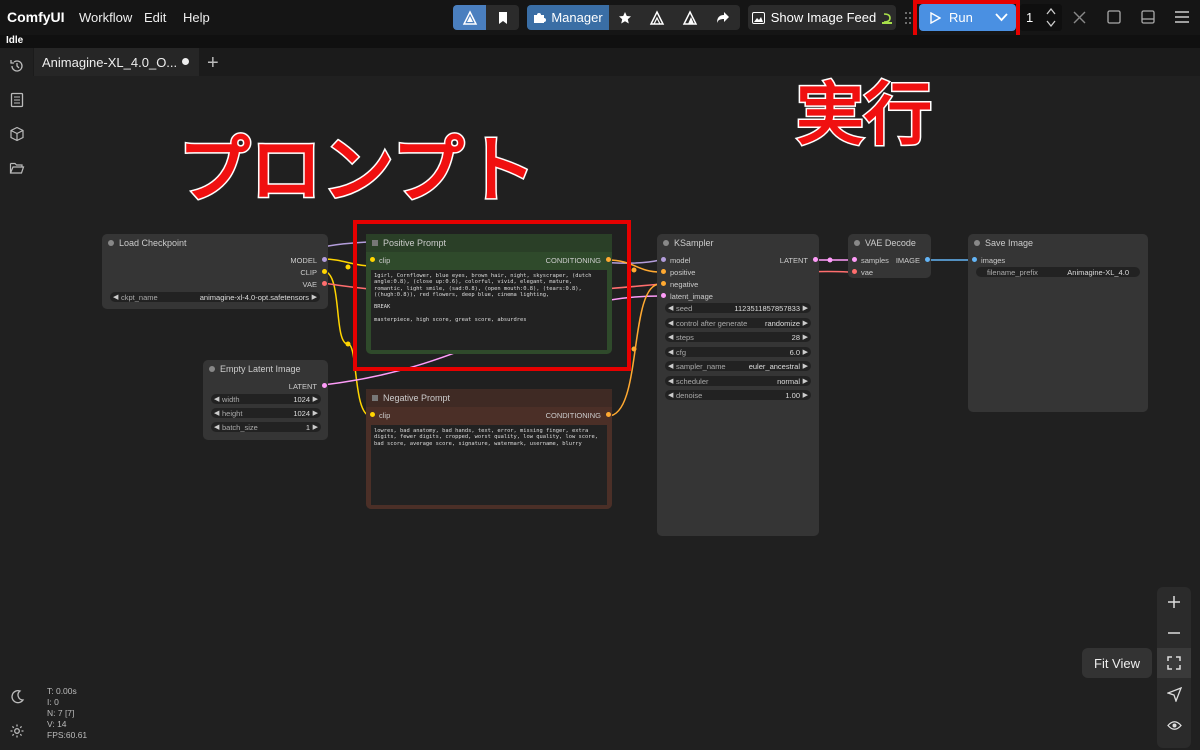 This screenshot has width=1200, height=750. Describe the element at coordinates (624, 17) in the screenshot. I see `star-button` at that location.